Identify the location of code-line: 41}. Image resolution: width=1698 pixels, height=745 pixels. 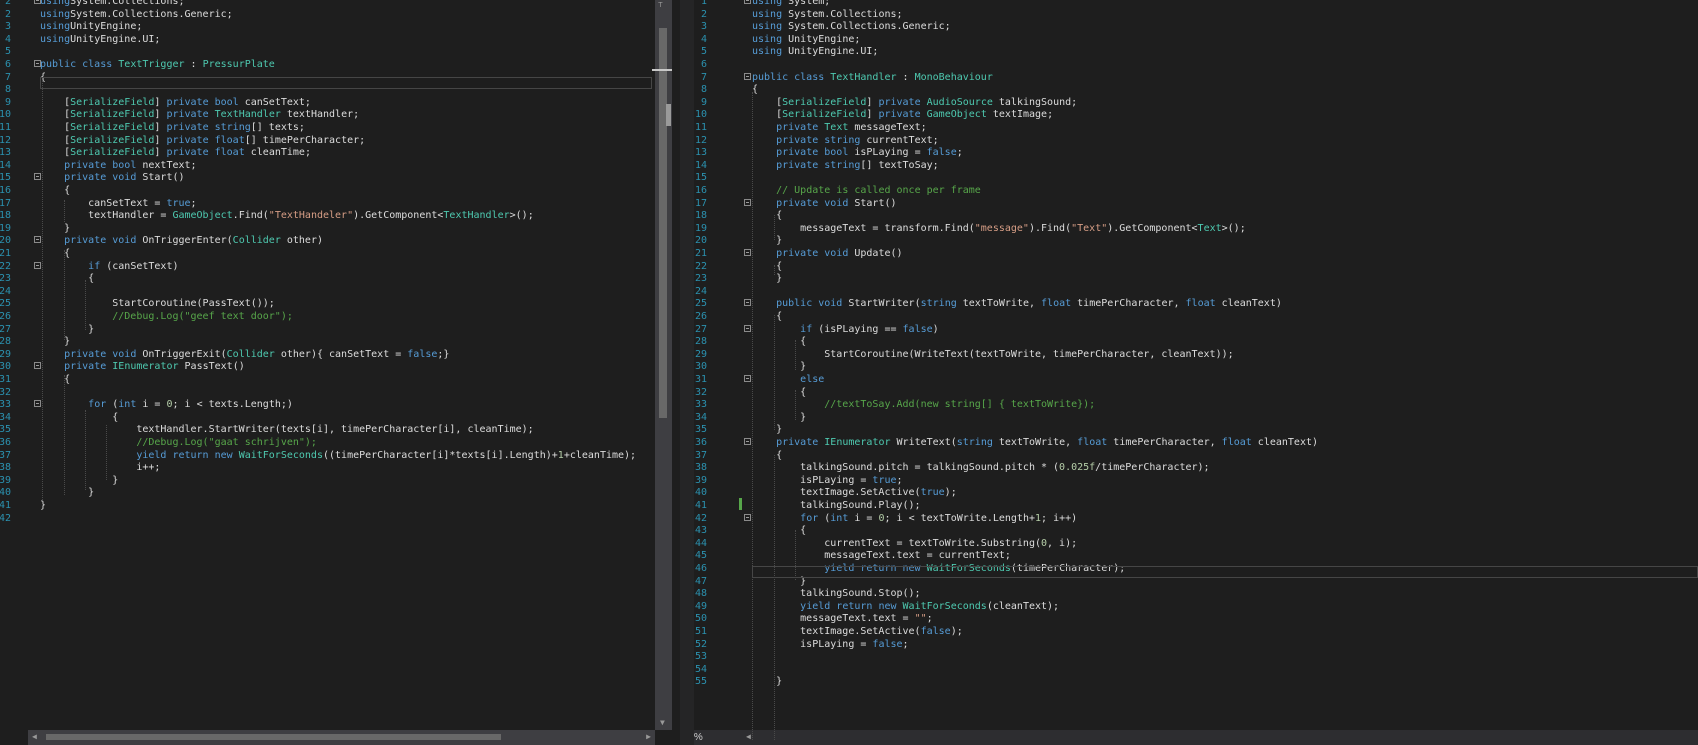
(340, 506).